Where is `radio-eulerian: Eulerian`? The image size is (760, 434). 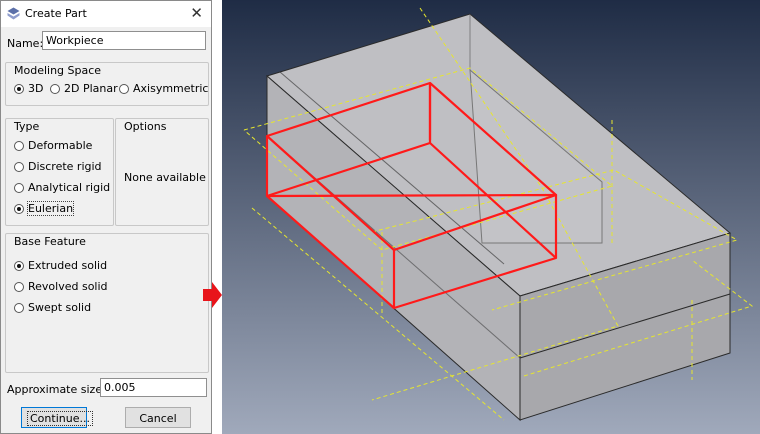
radio-eulerian: Eulerian is located at coordinates (44, 208).